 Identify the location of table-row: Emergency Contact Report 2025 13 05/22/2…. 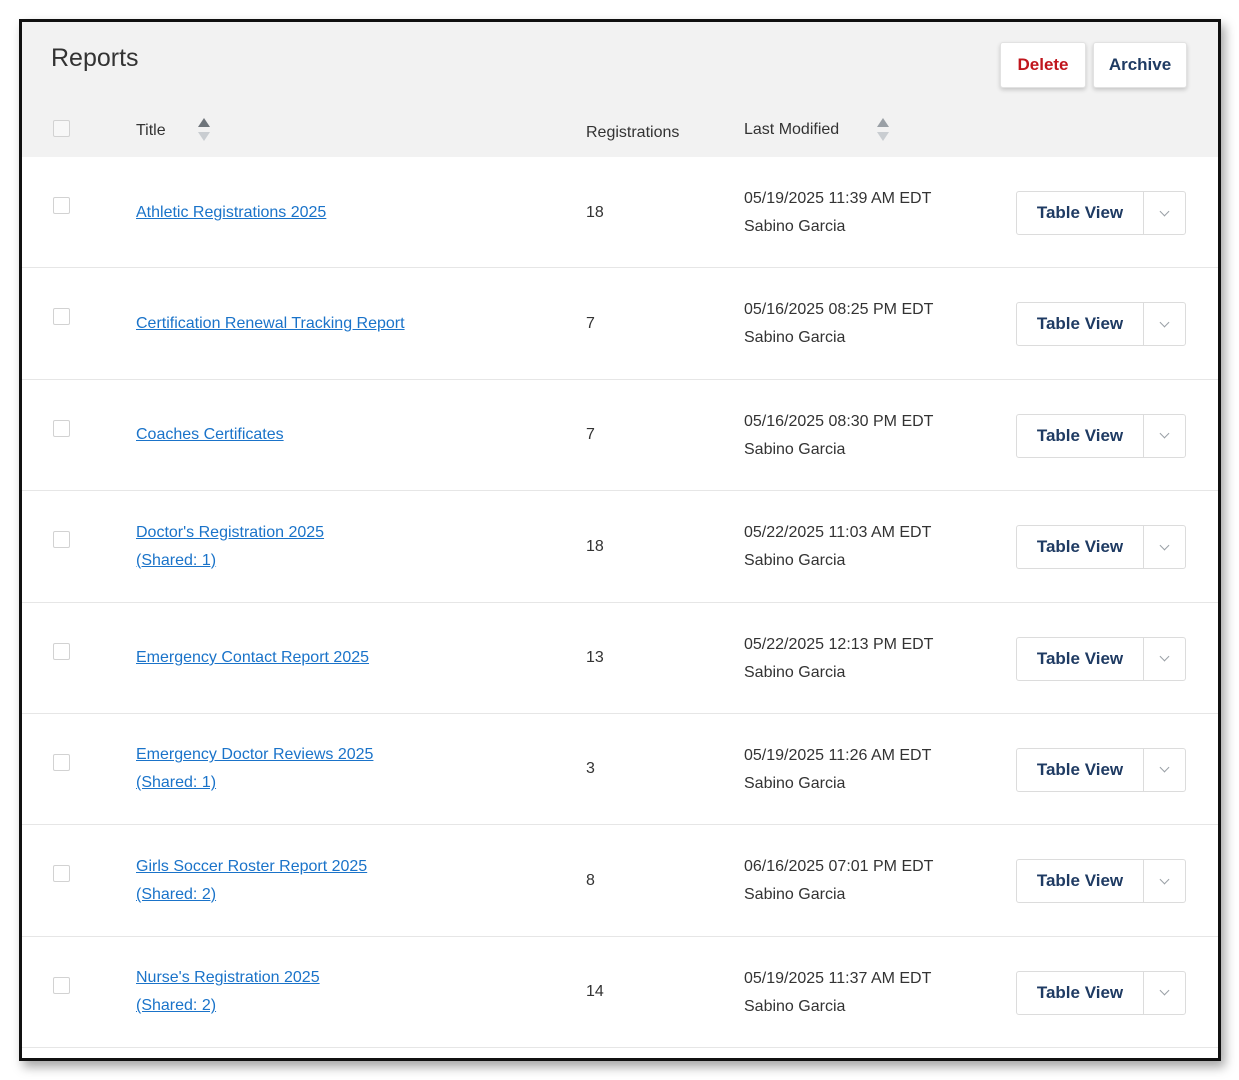
(620, 658).